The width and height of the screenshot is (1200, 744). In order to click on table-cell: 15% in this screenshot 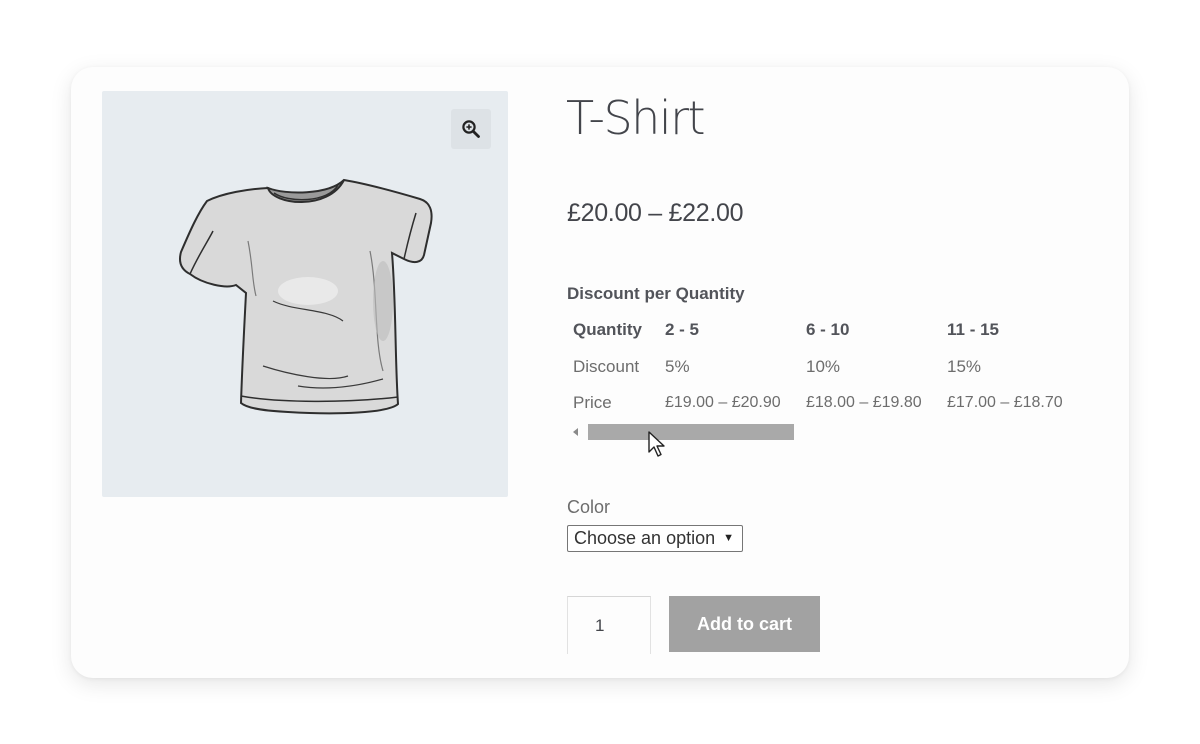, I will do `click(964, 366)`.